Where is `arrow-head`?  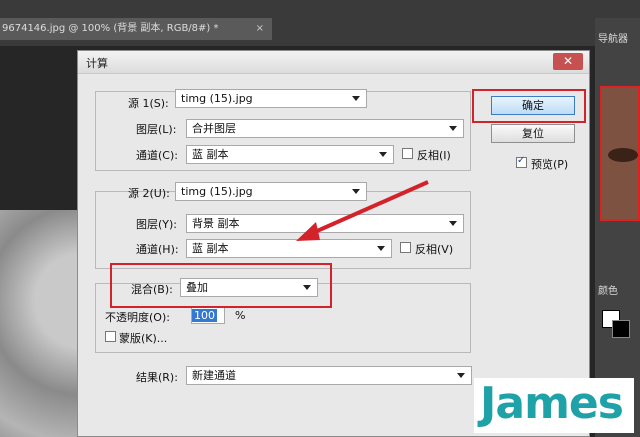 arrow-head is located at coordinates (308, 231).